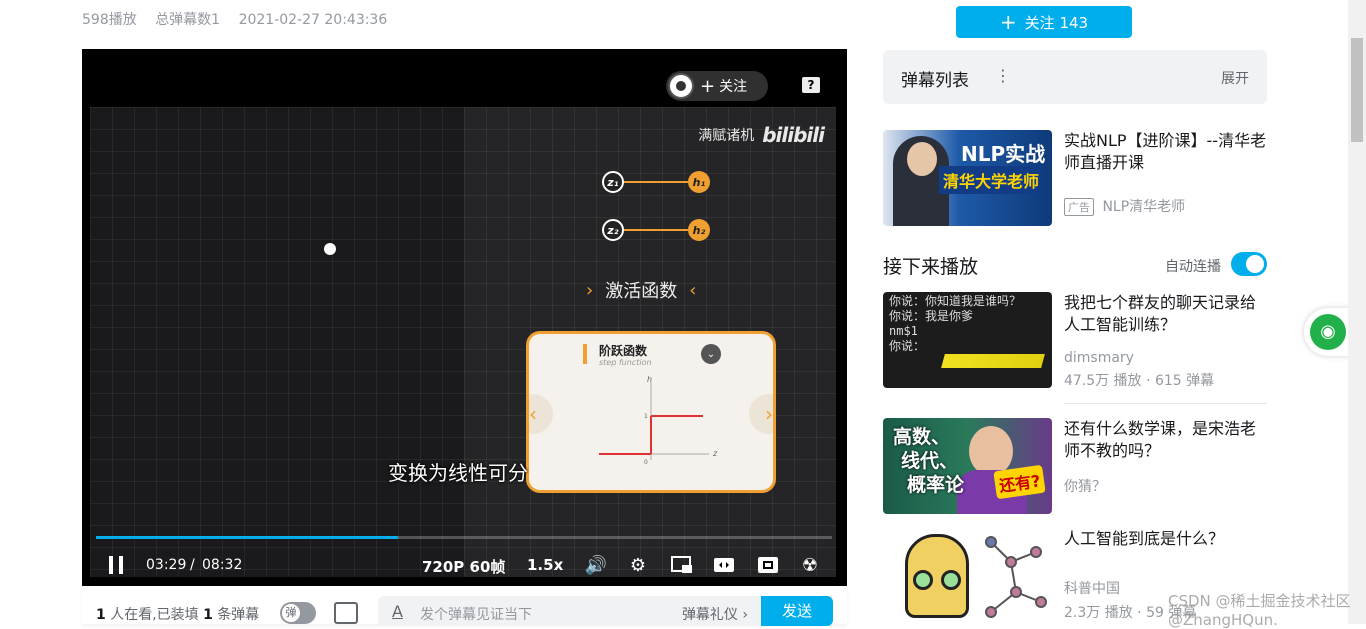  What do you see at coordinates (1235, 78) in the screenshot?
I see `danmaku-list-expand: 展开` at bounding box center [1235, 78].